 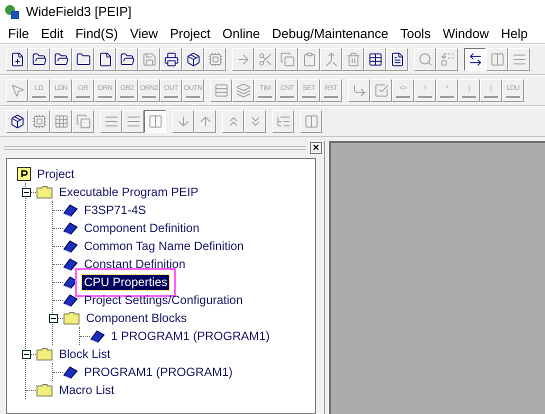 I want to click on menu-item: Edit, so click(x=52, y=34).